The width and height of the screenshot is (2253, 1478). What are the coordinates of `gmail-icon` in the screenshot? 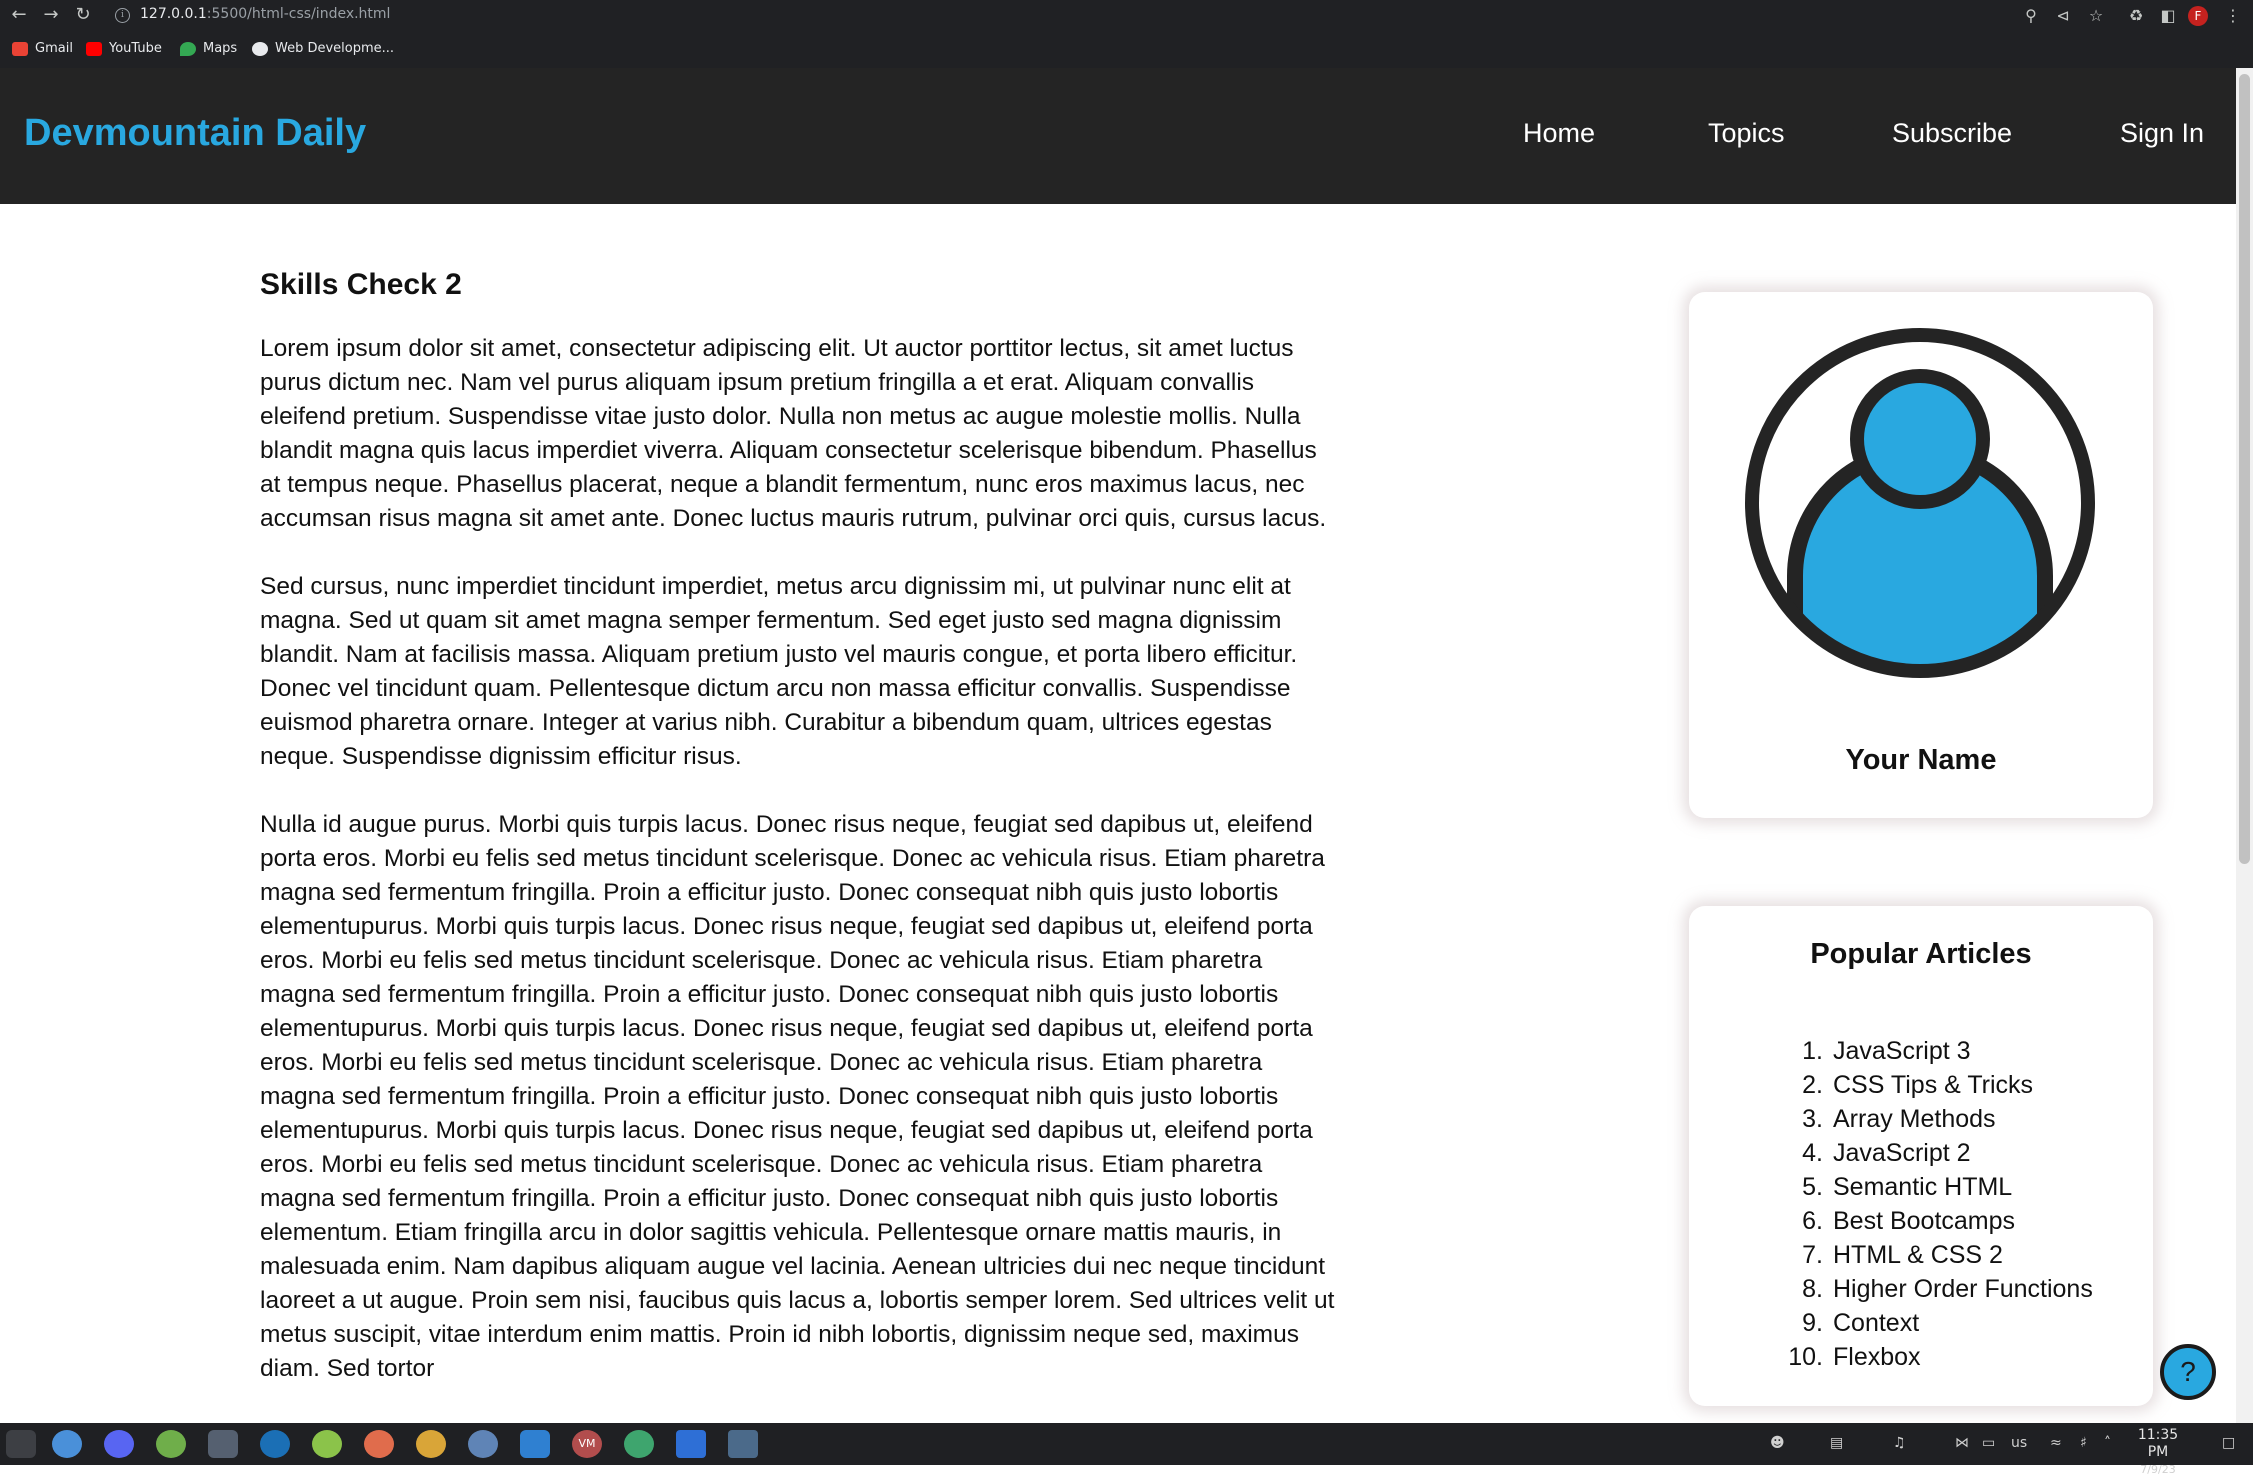 It's located at (20, 48).